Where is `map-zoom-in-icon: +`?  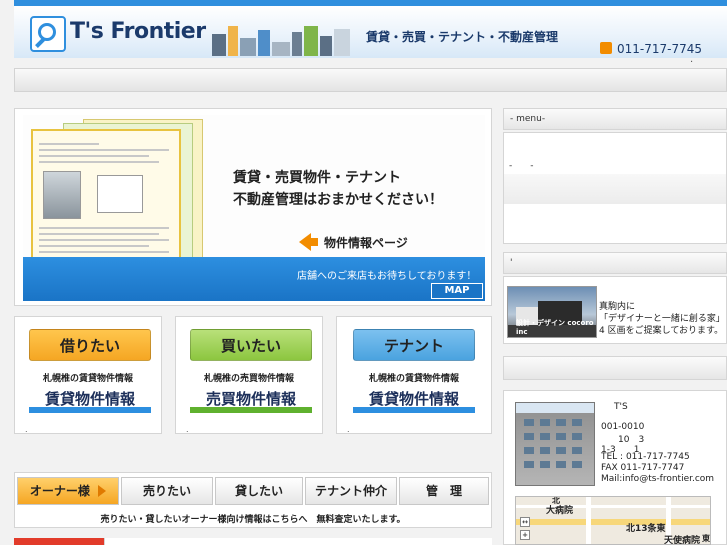
map-zoom-in-icon: + is located at coordinates (525, 535).